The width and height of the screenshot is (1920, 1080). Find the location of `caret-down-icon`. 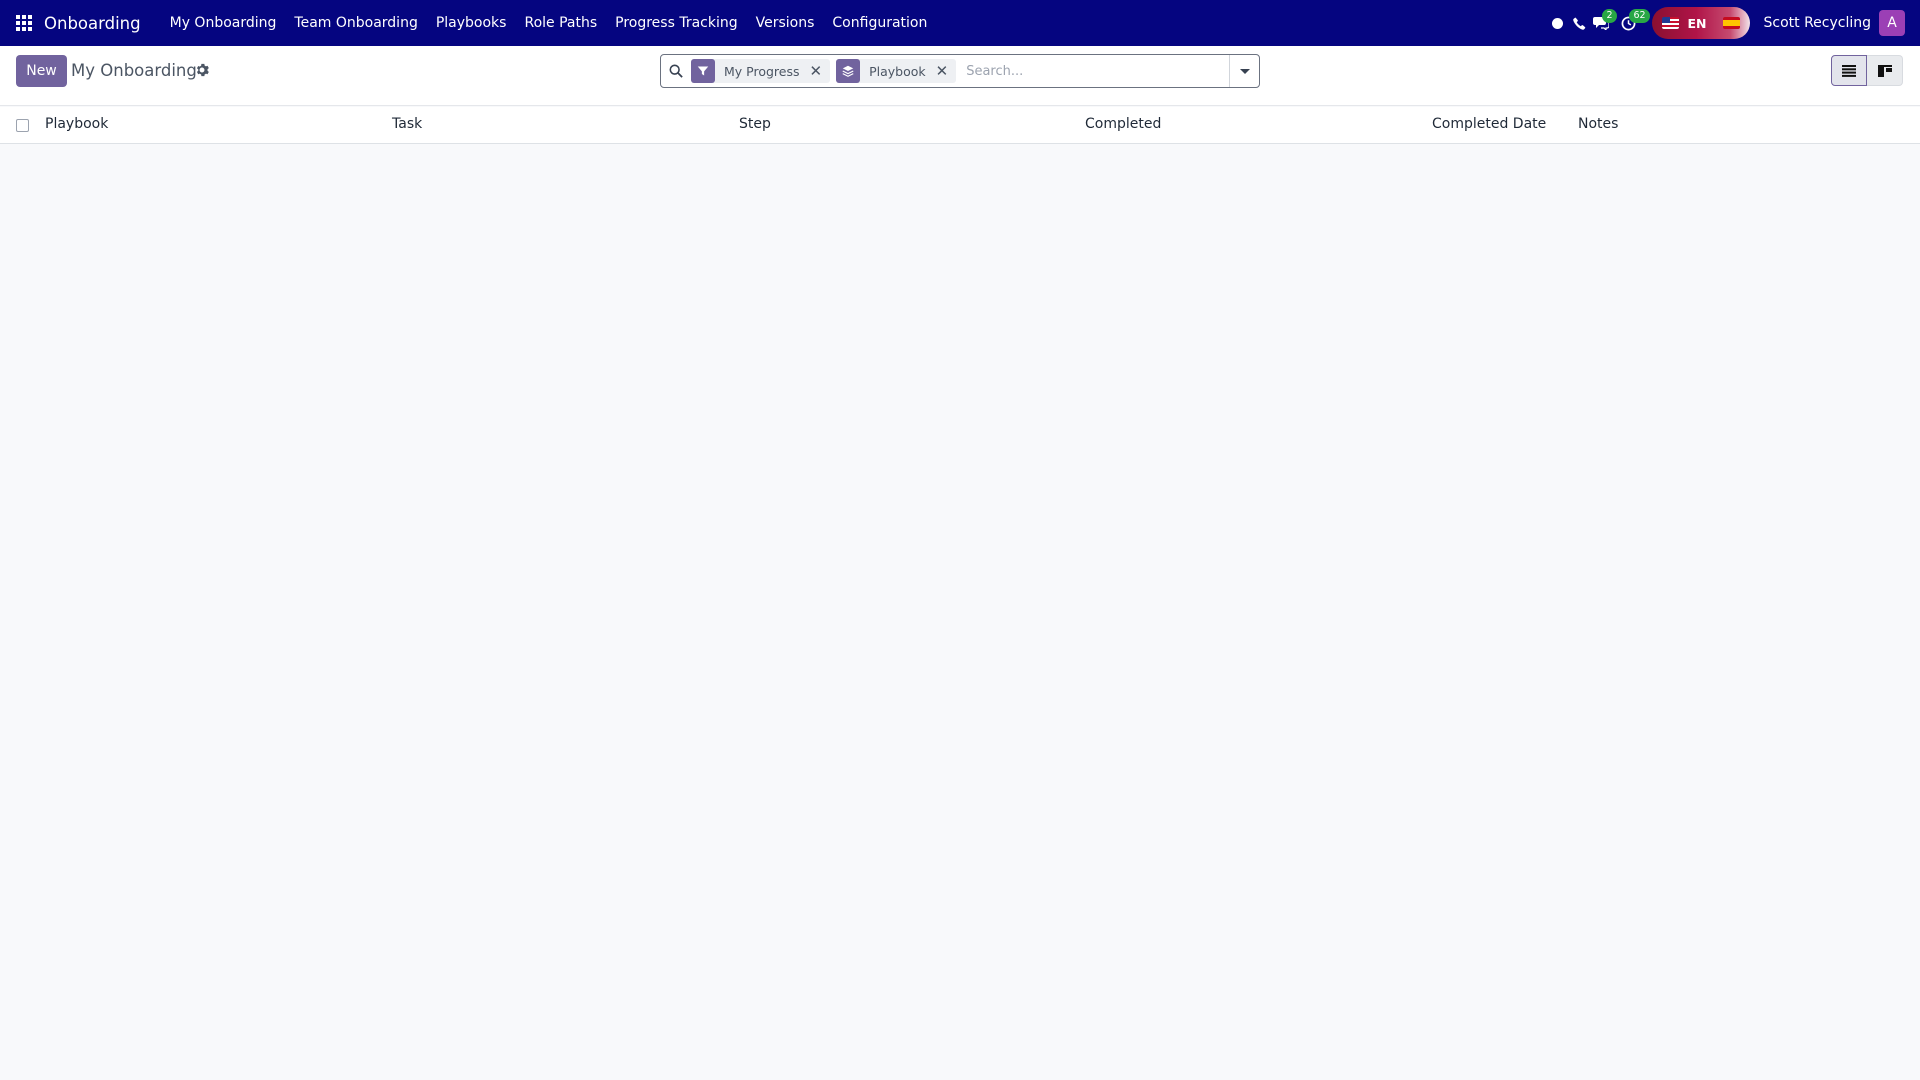

caret-down-icon is located at coordinates (1244, 71).